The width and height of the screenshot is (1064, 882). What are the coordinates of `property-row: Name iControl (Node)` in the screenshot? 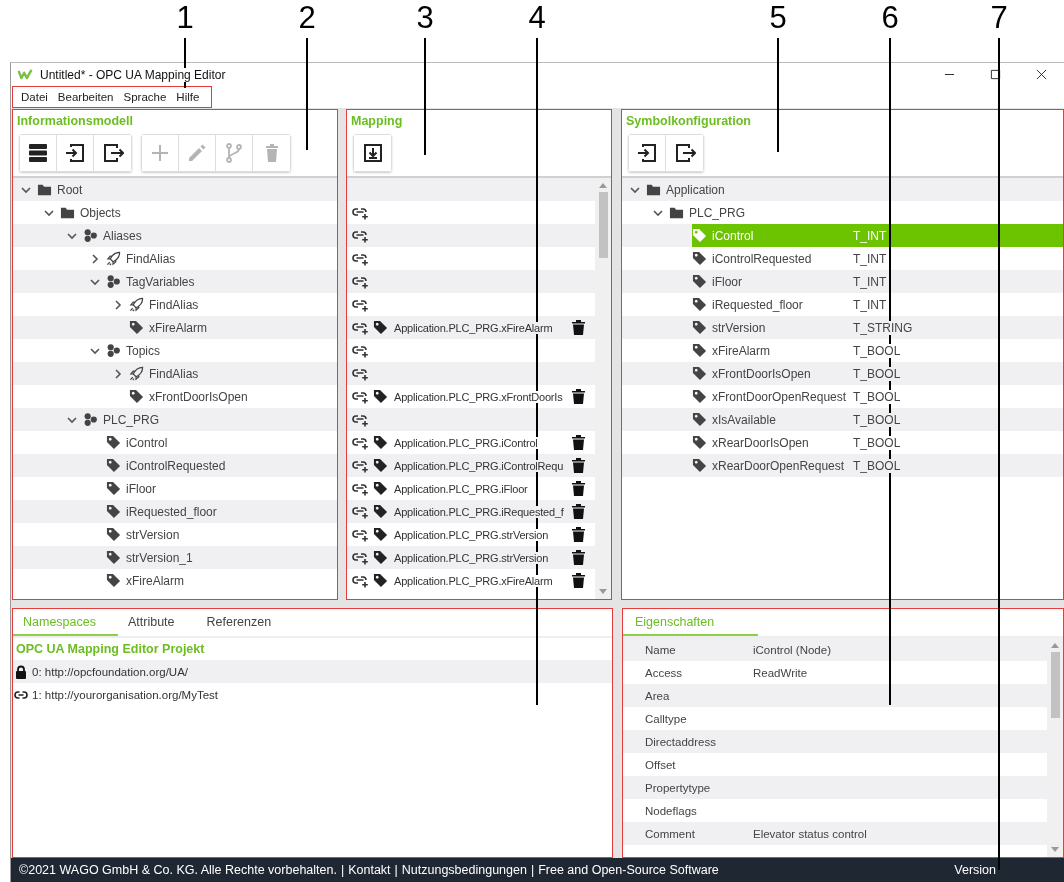 It's located at (835, 649).